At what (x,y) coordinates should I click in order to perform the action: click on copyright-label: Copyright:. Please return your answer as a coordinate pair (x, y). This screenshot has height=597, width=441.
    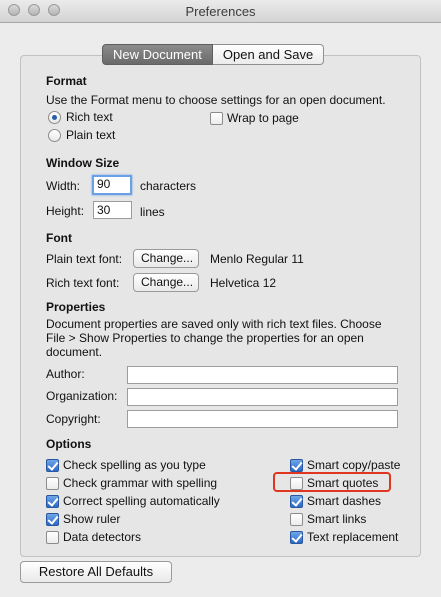
    Looking at the image, I should click on (73, 419).